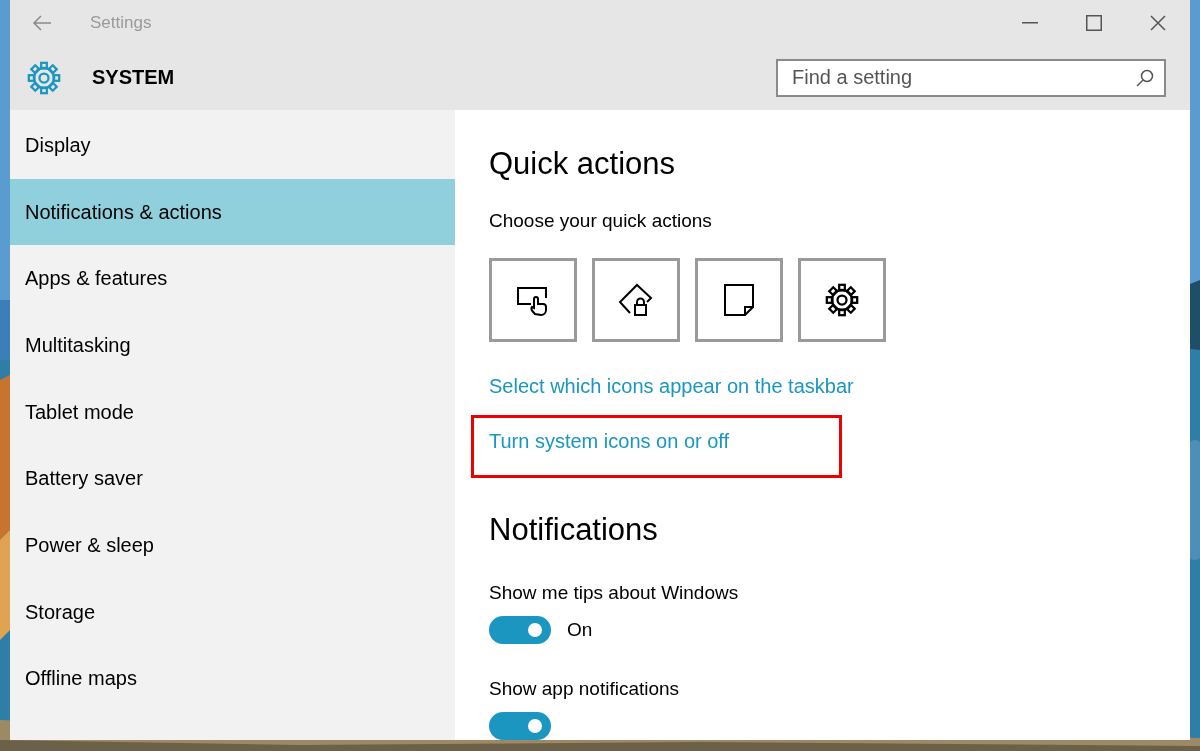 The width and height of the screenshot is (1200, 751). I want to click on toggle-state: On, so click(580, 630).